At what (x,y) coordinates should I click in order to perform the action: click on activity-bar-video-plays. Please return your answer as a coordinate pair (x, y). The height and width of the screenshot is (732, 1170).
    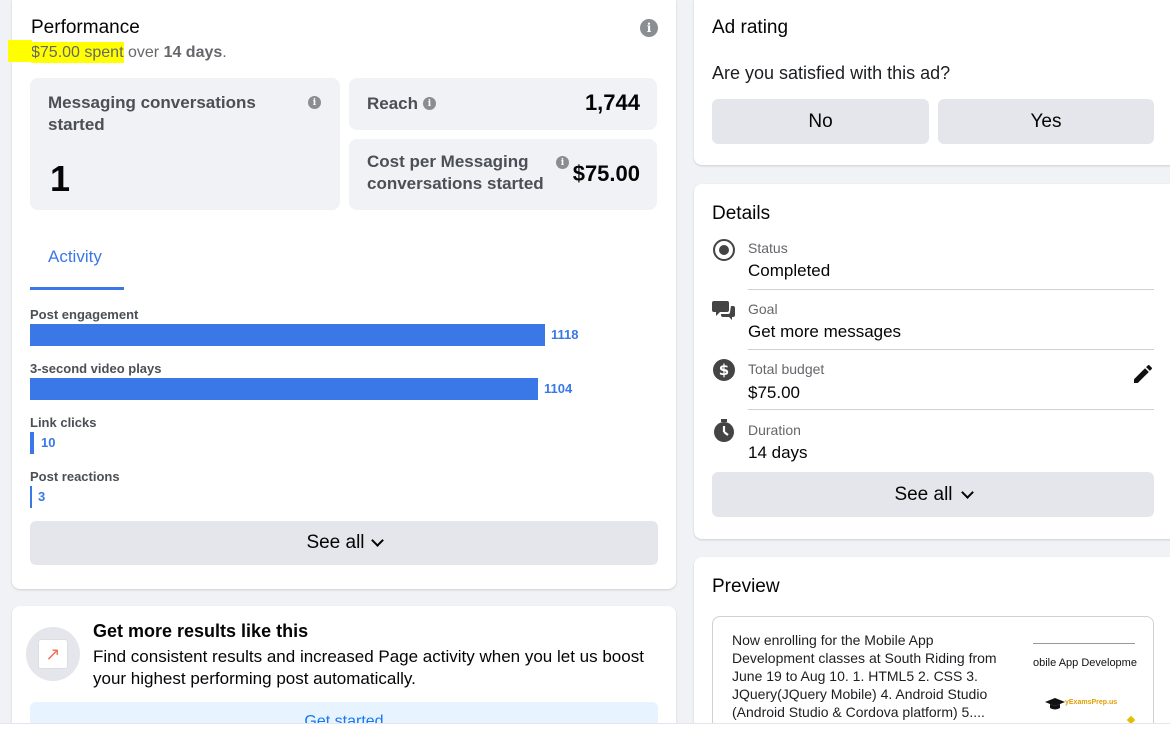
    Looking at the image, I should click on (284, 389).